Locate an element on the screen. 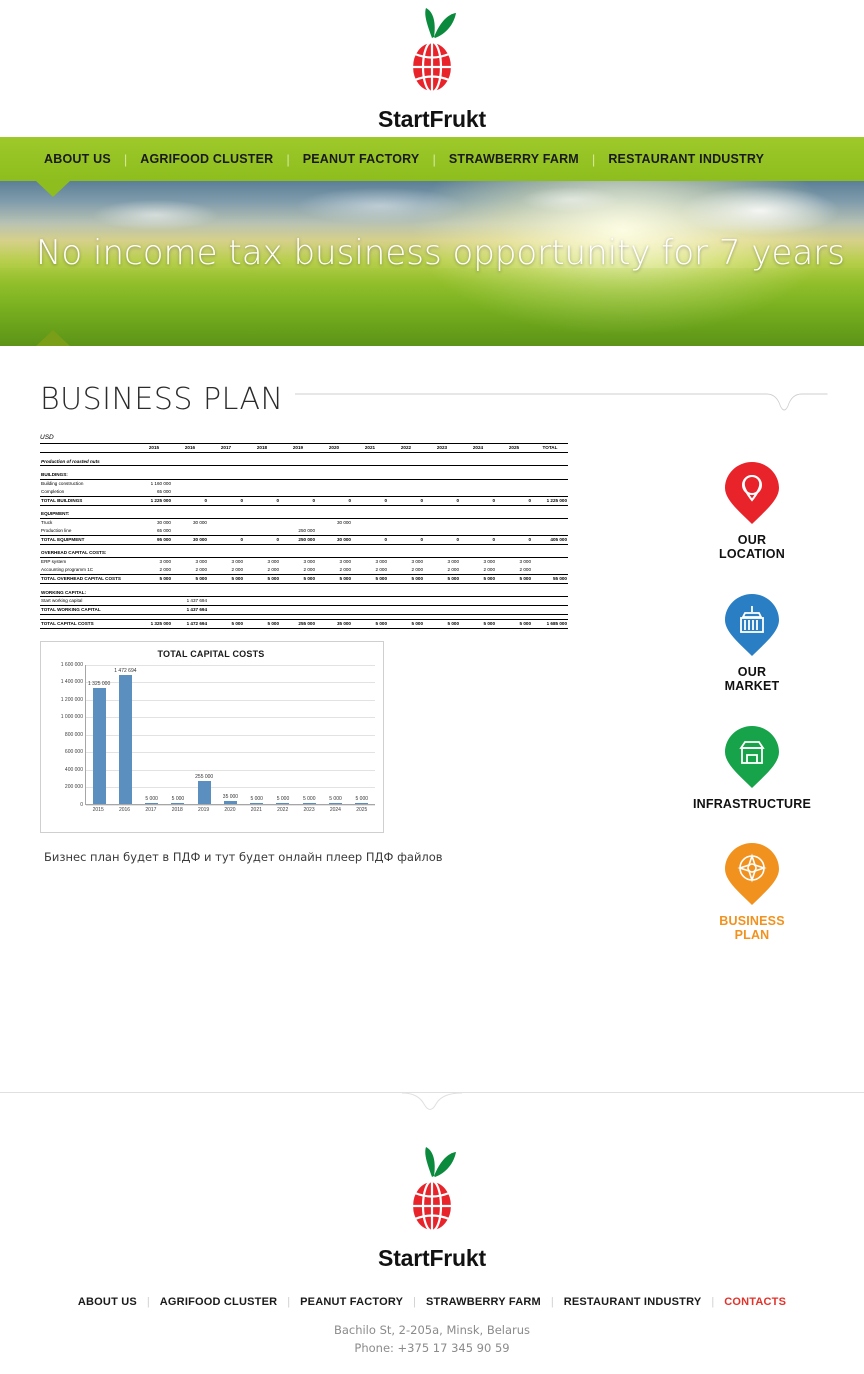  chart-gridline is located at coordinates (230, 805).